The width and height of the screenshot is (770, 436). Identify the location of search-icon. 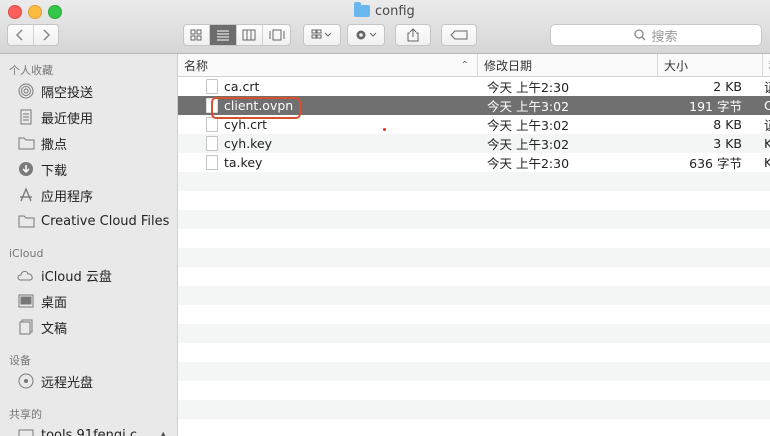
(640, 35).